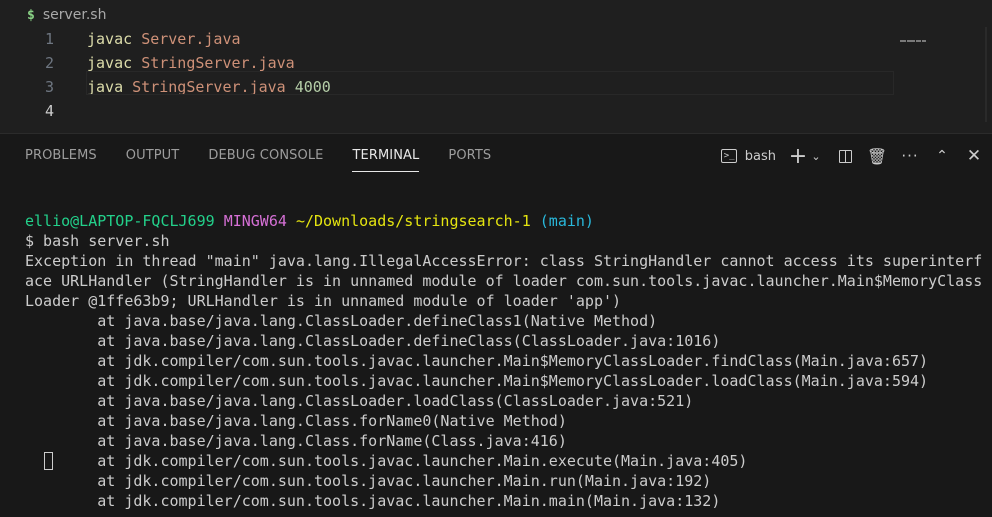  I want to click on new-terminal-button: +, so click(798, 156).